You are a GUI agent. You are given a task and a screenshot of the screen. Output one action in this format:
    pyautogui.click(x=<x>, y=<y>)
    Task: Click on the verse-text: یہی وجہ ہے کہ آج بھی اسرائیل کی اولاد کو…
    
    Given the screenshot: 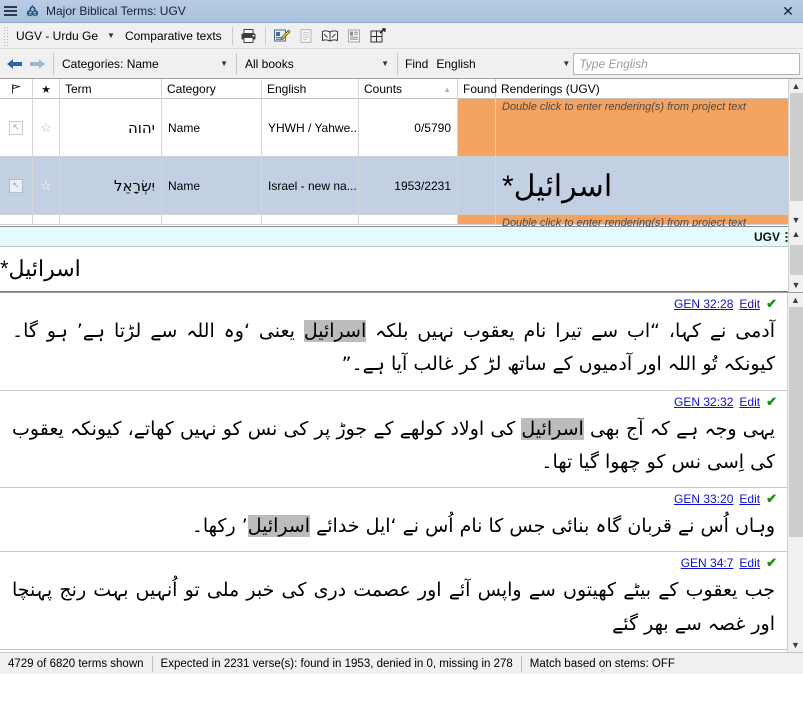 What is the action you would take?
    pyautogui.click(x=393, y=446)
    